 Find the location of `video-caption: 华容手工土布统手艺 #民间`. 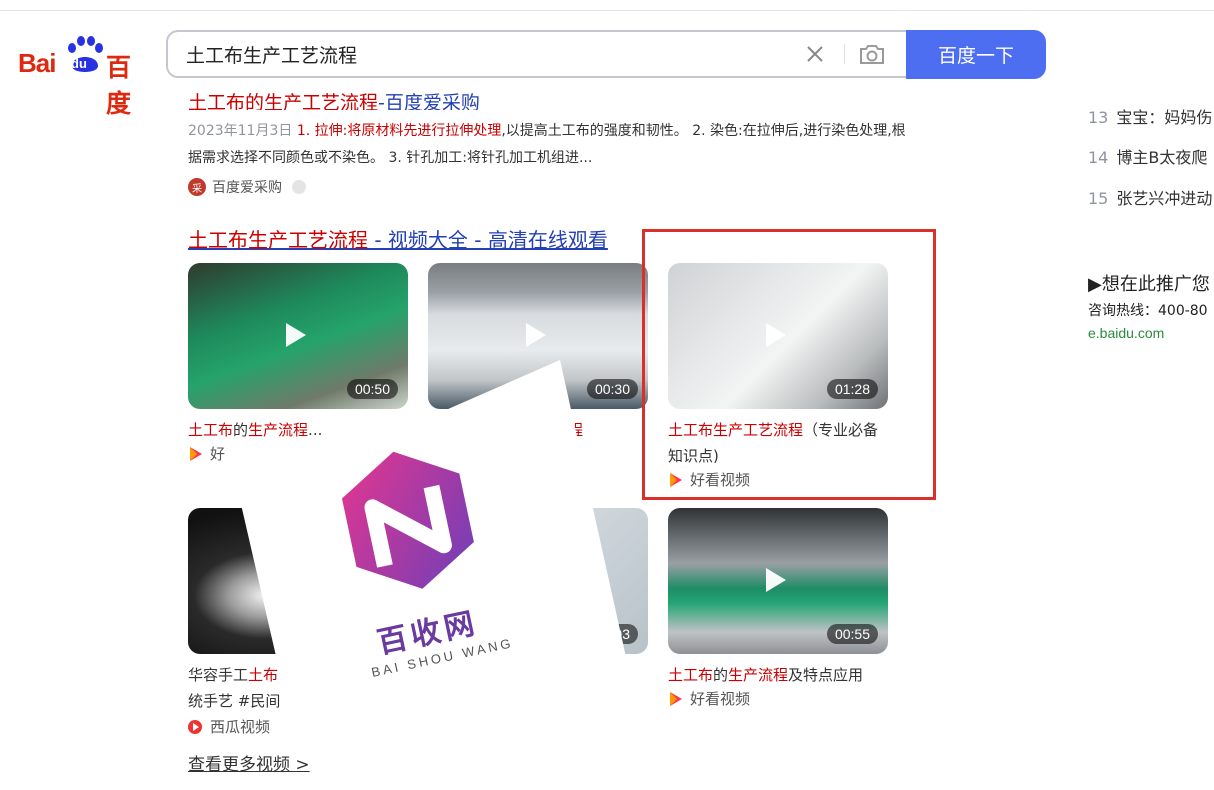

video-caption: 华容手工土布统手艺 #民间 is located at coordinates (303, 688).